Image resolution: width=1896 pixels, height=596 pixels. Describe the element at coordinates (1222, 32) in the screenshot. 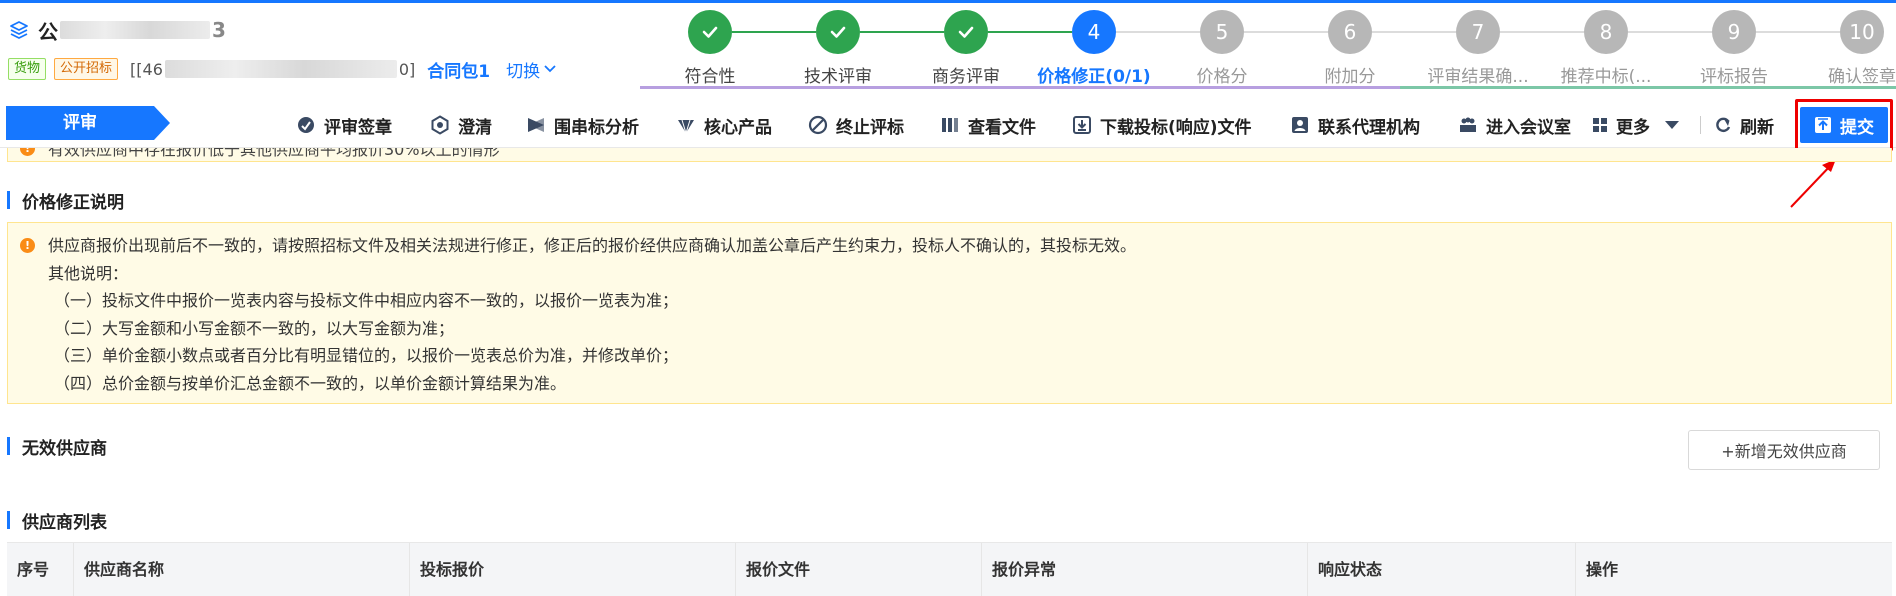

I see `step-number: 5` at that location.